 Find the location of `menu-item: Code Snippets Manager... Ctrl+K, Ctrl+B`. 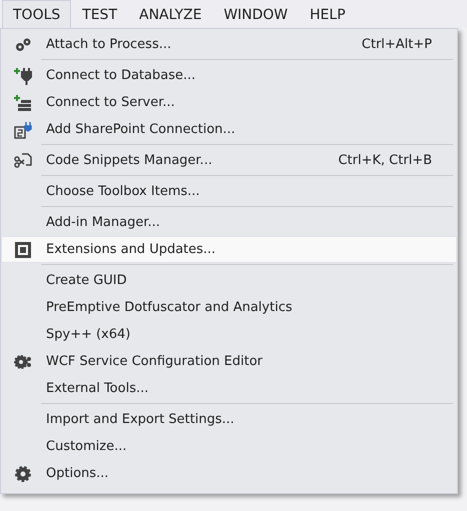

menu-item: Code Snippets Manager... Ctrl+K, Ctrl+B is located at coordinates (229, 160).